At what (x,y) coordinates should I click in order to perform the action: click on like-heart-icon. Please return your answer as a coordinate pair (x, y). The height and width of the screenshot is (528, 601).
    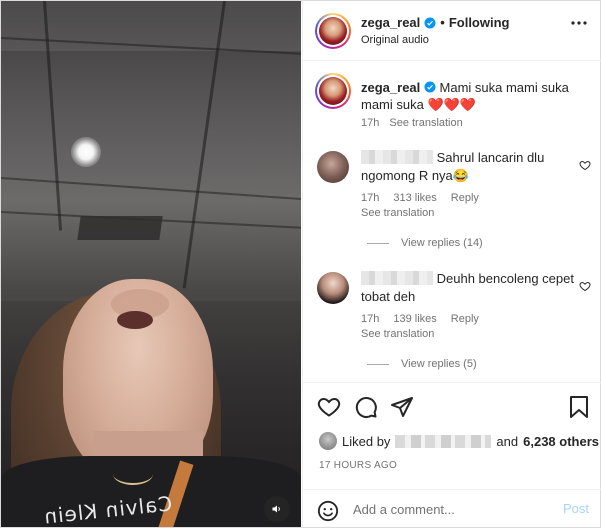
    Looking at the image, I should click on (329, 407).